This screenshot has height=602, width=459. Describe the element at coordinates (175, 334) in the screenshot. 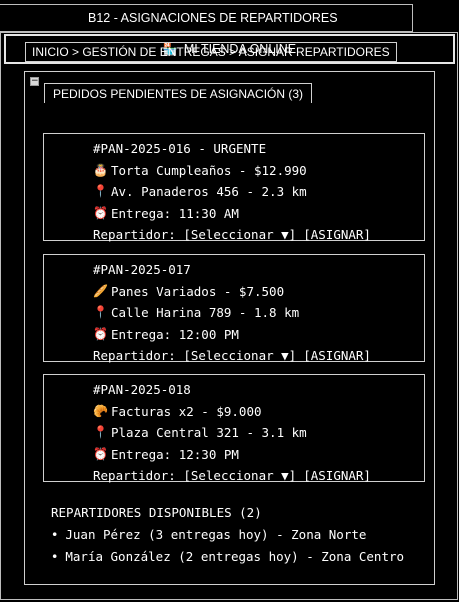

I see `order-delivery-time: Entrega: 12:00 PM` at that location.